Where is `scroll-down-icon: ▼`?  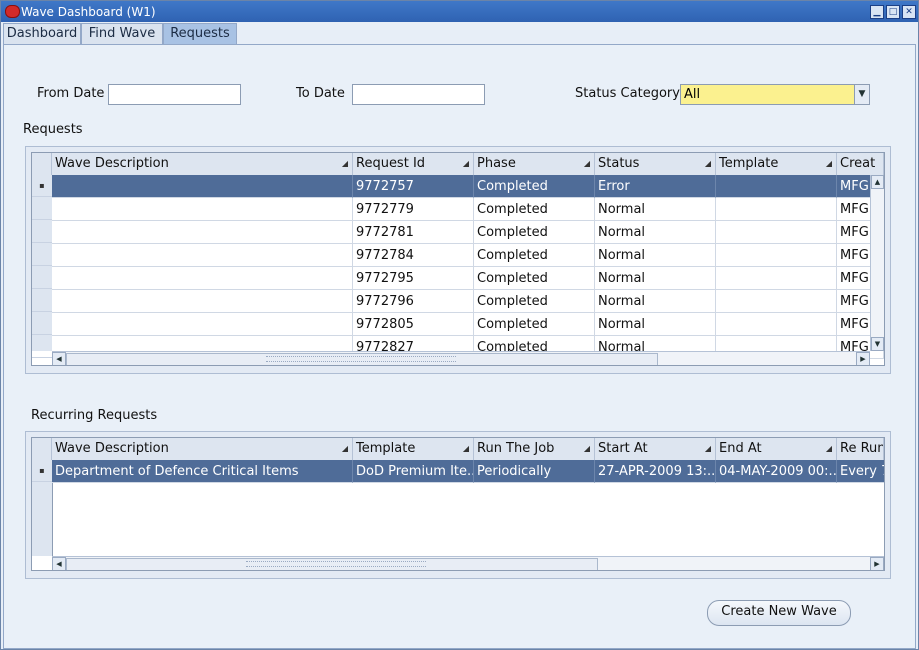
scroll-down-icon: ▼ is located at coordinates (877, 344).